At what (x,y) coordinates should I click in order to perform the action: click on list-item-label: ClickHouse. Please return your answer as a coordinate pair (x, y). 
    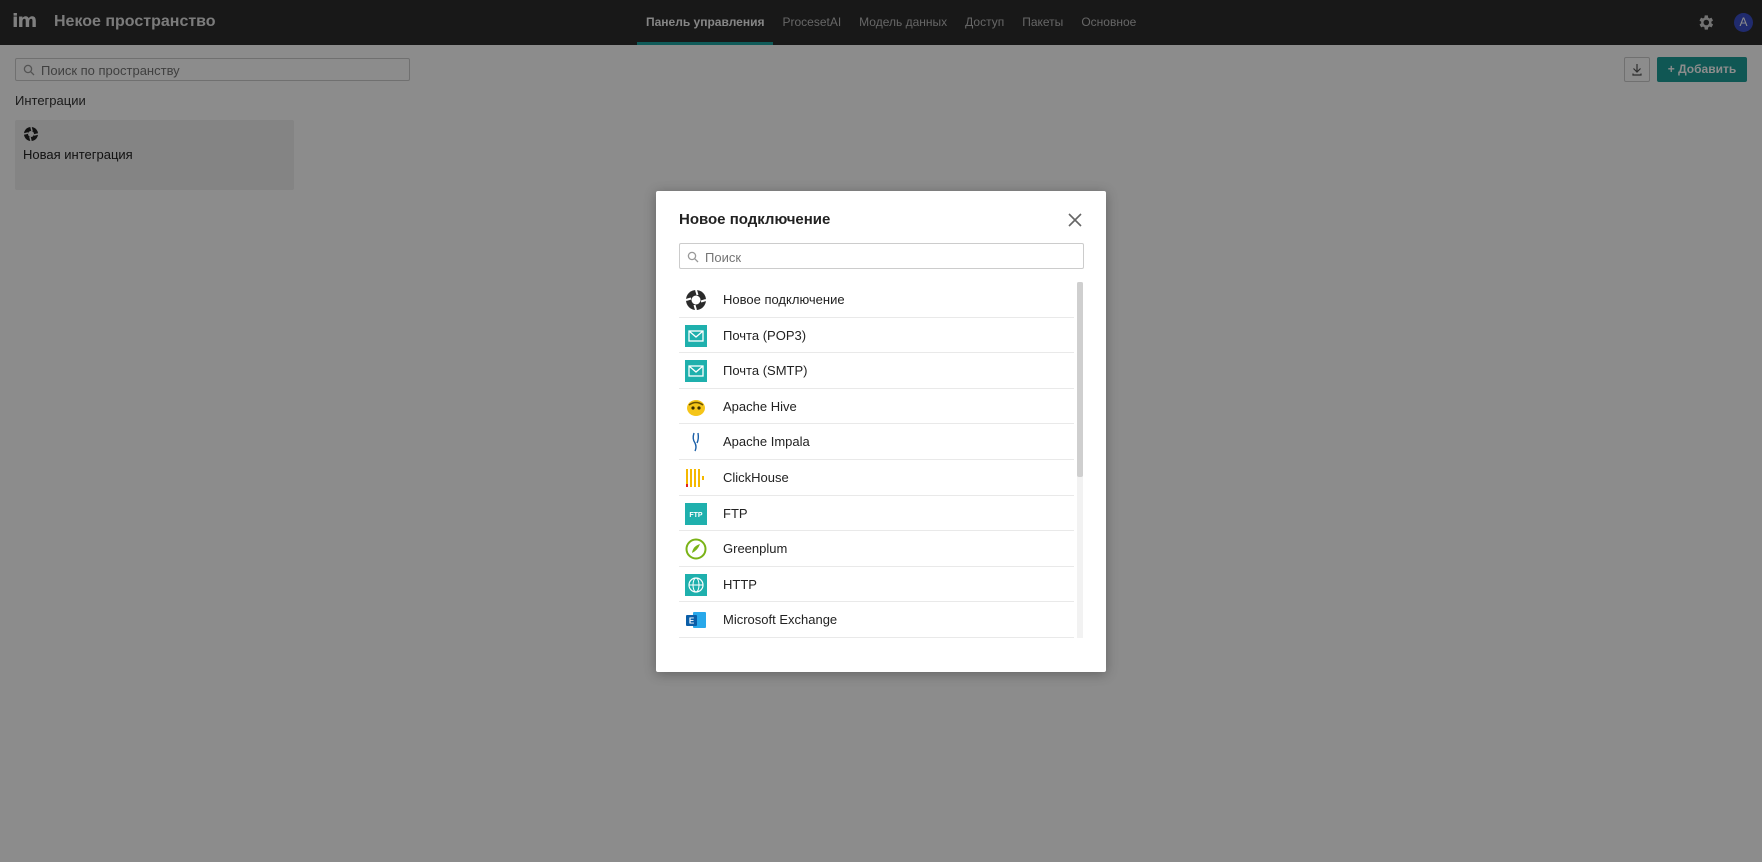
    Looking at the image, I should click on (756, 477).